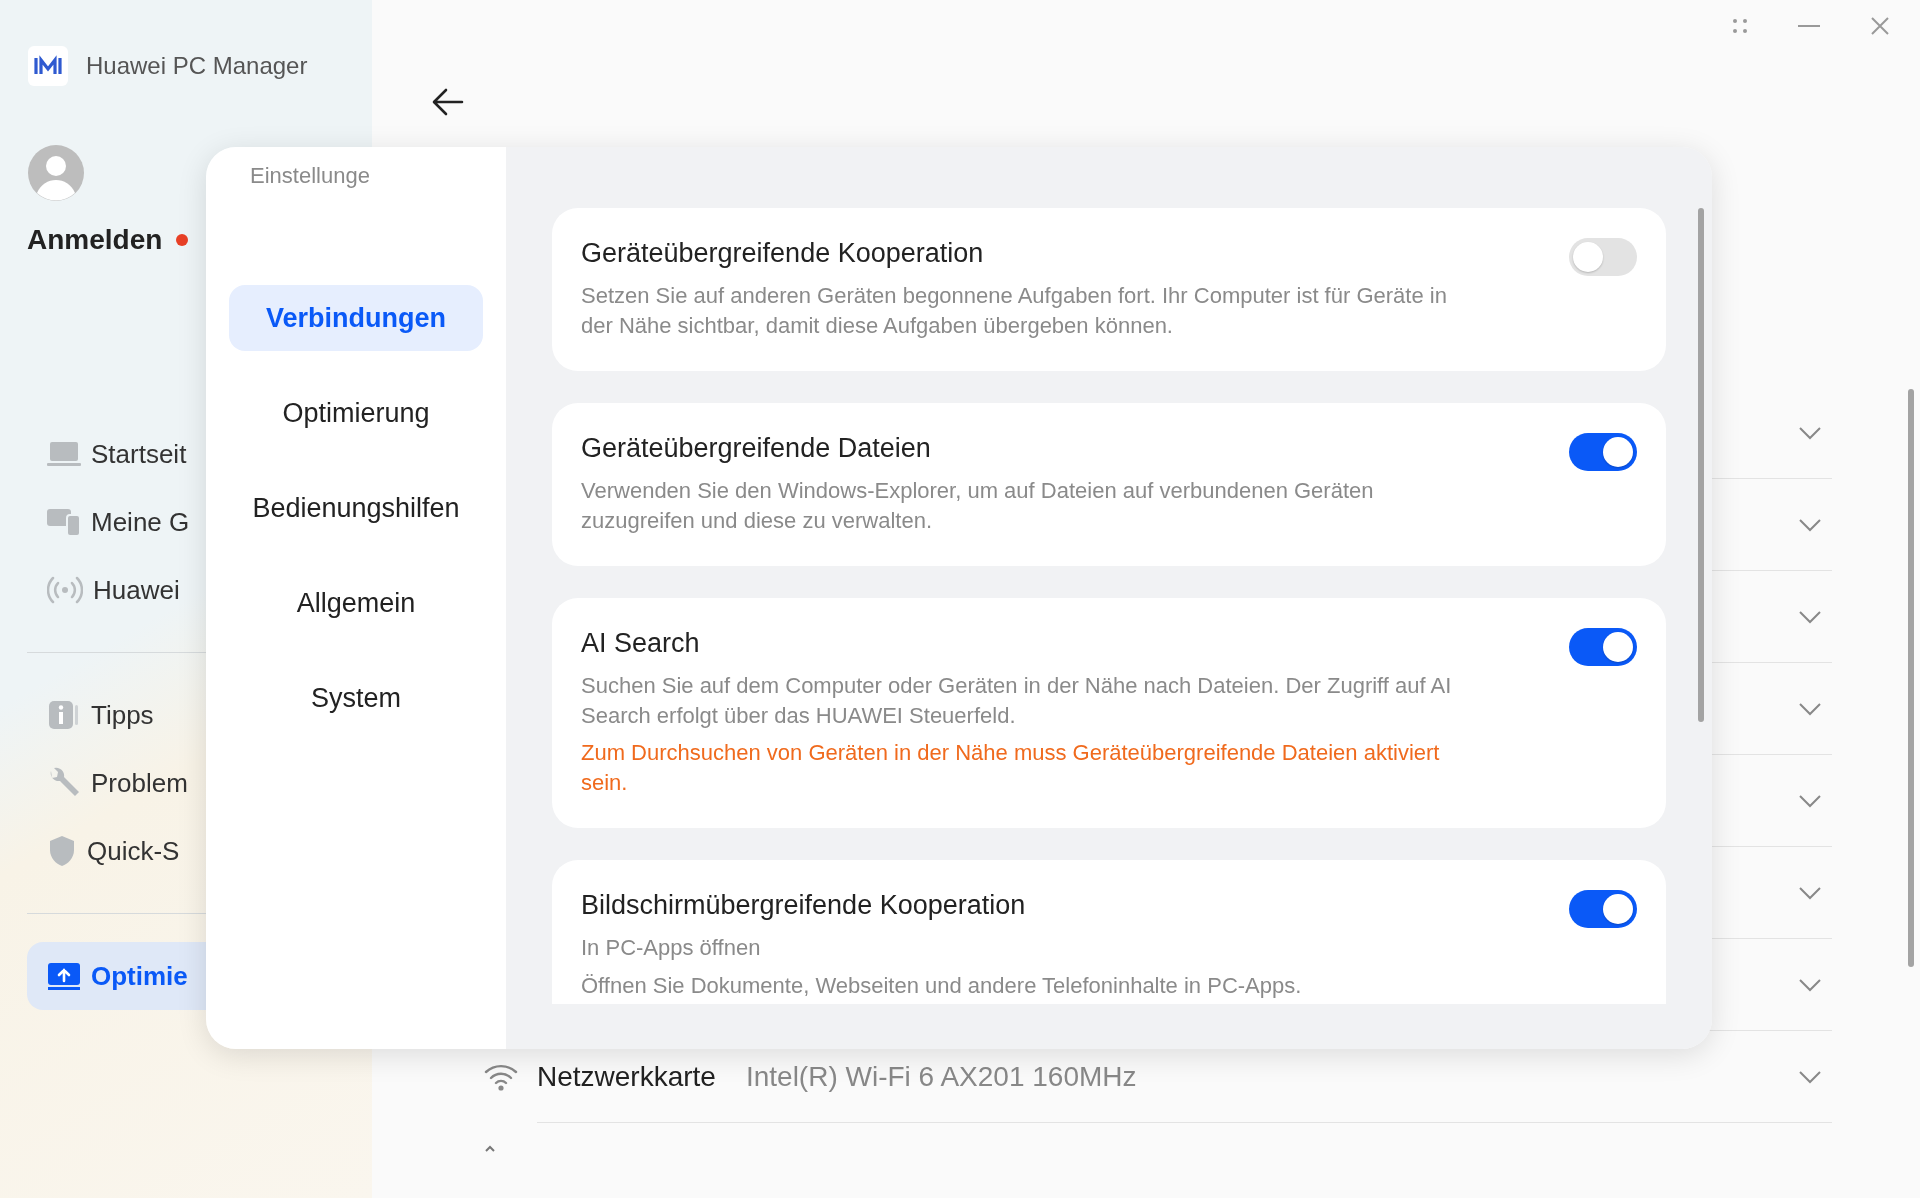  Describe the element at coordinates (1014, 311) in the screenshot. I see `setting-description: Setzen Sie auf anderen Geräten begonnene Aufgaben fort. Ihr Computer ist für Geräte in der Nähe sichtbar, damit diese Aufgaben übergeben können.` at that location.